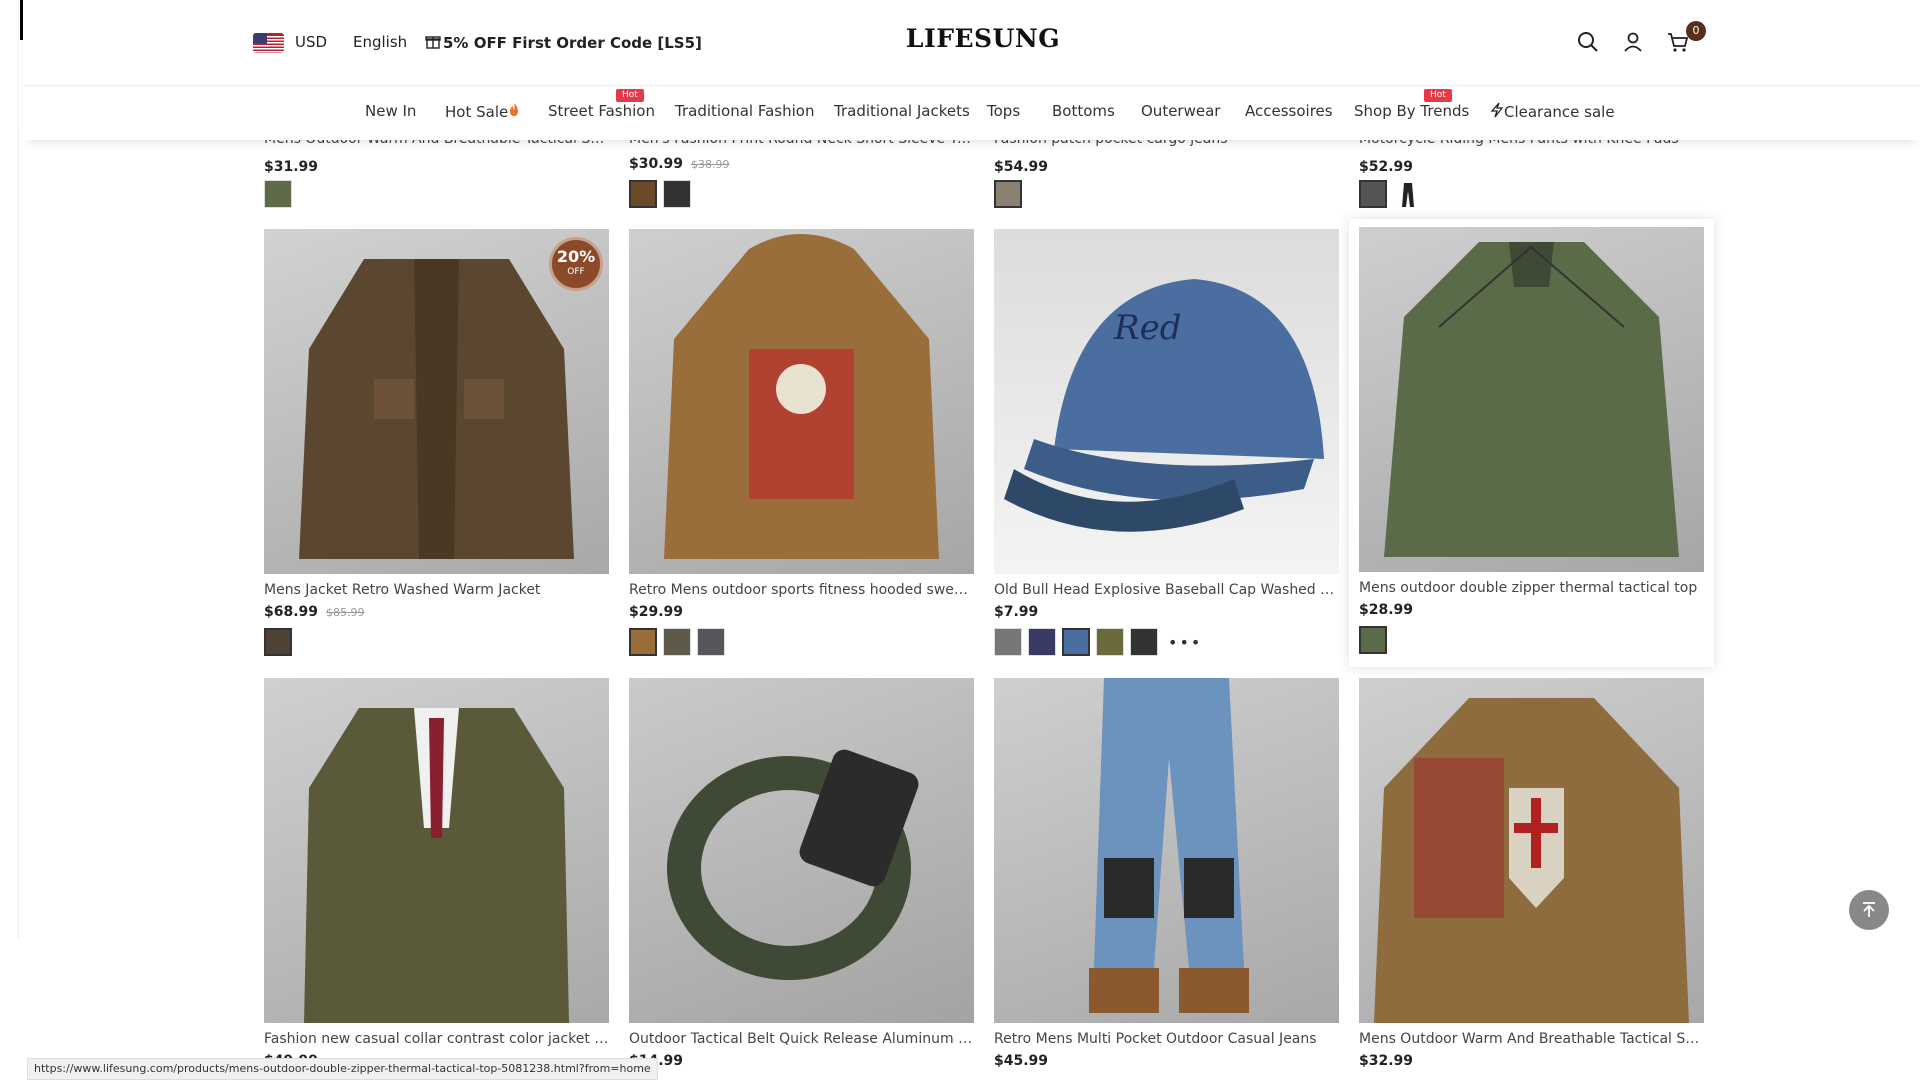  I want to click on nav-item-hot-sale: Hot Sale, so click(482, 111).